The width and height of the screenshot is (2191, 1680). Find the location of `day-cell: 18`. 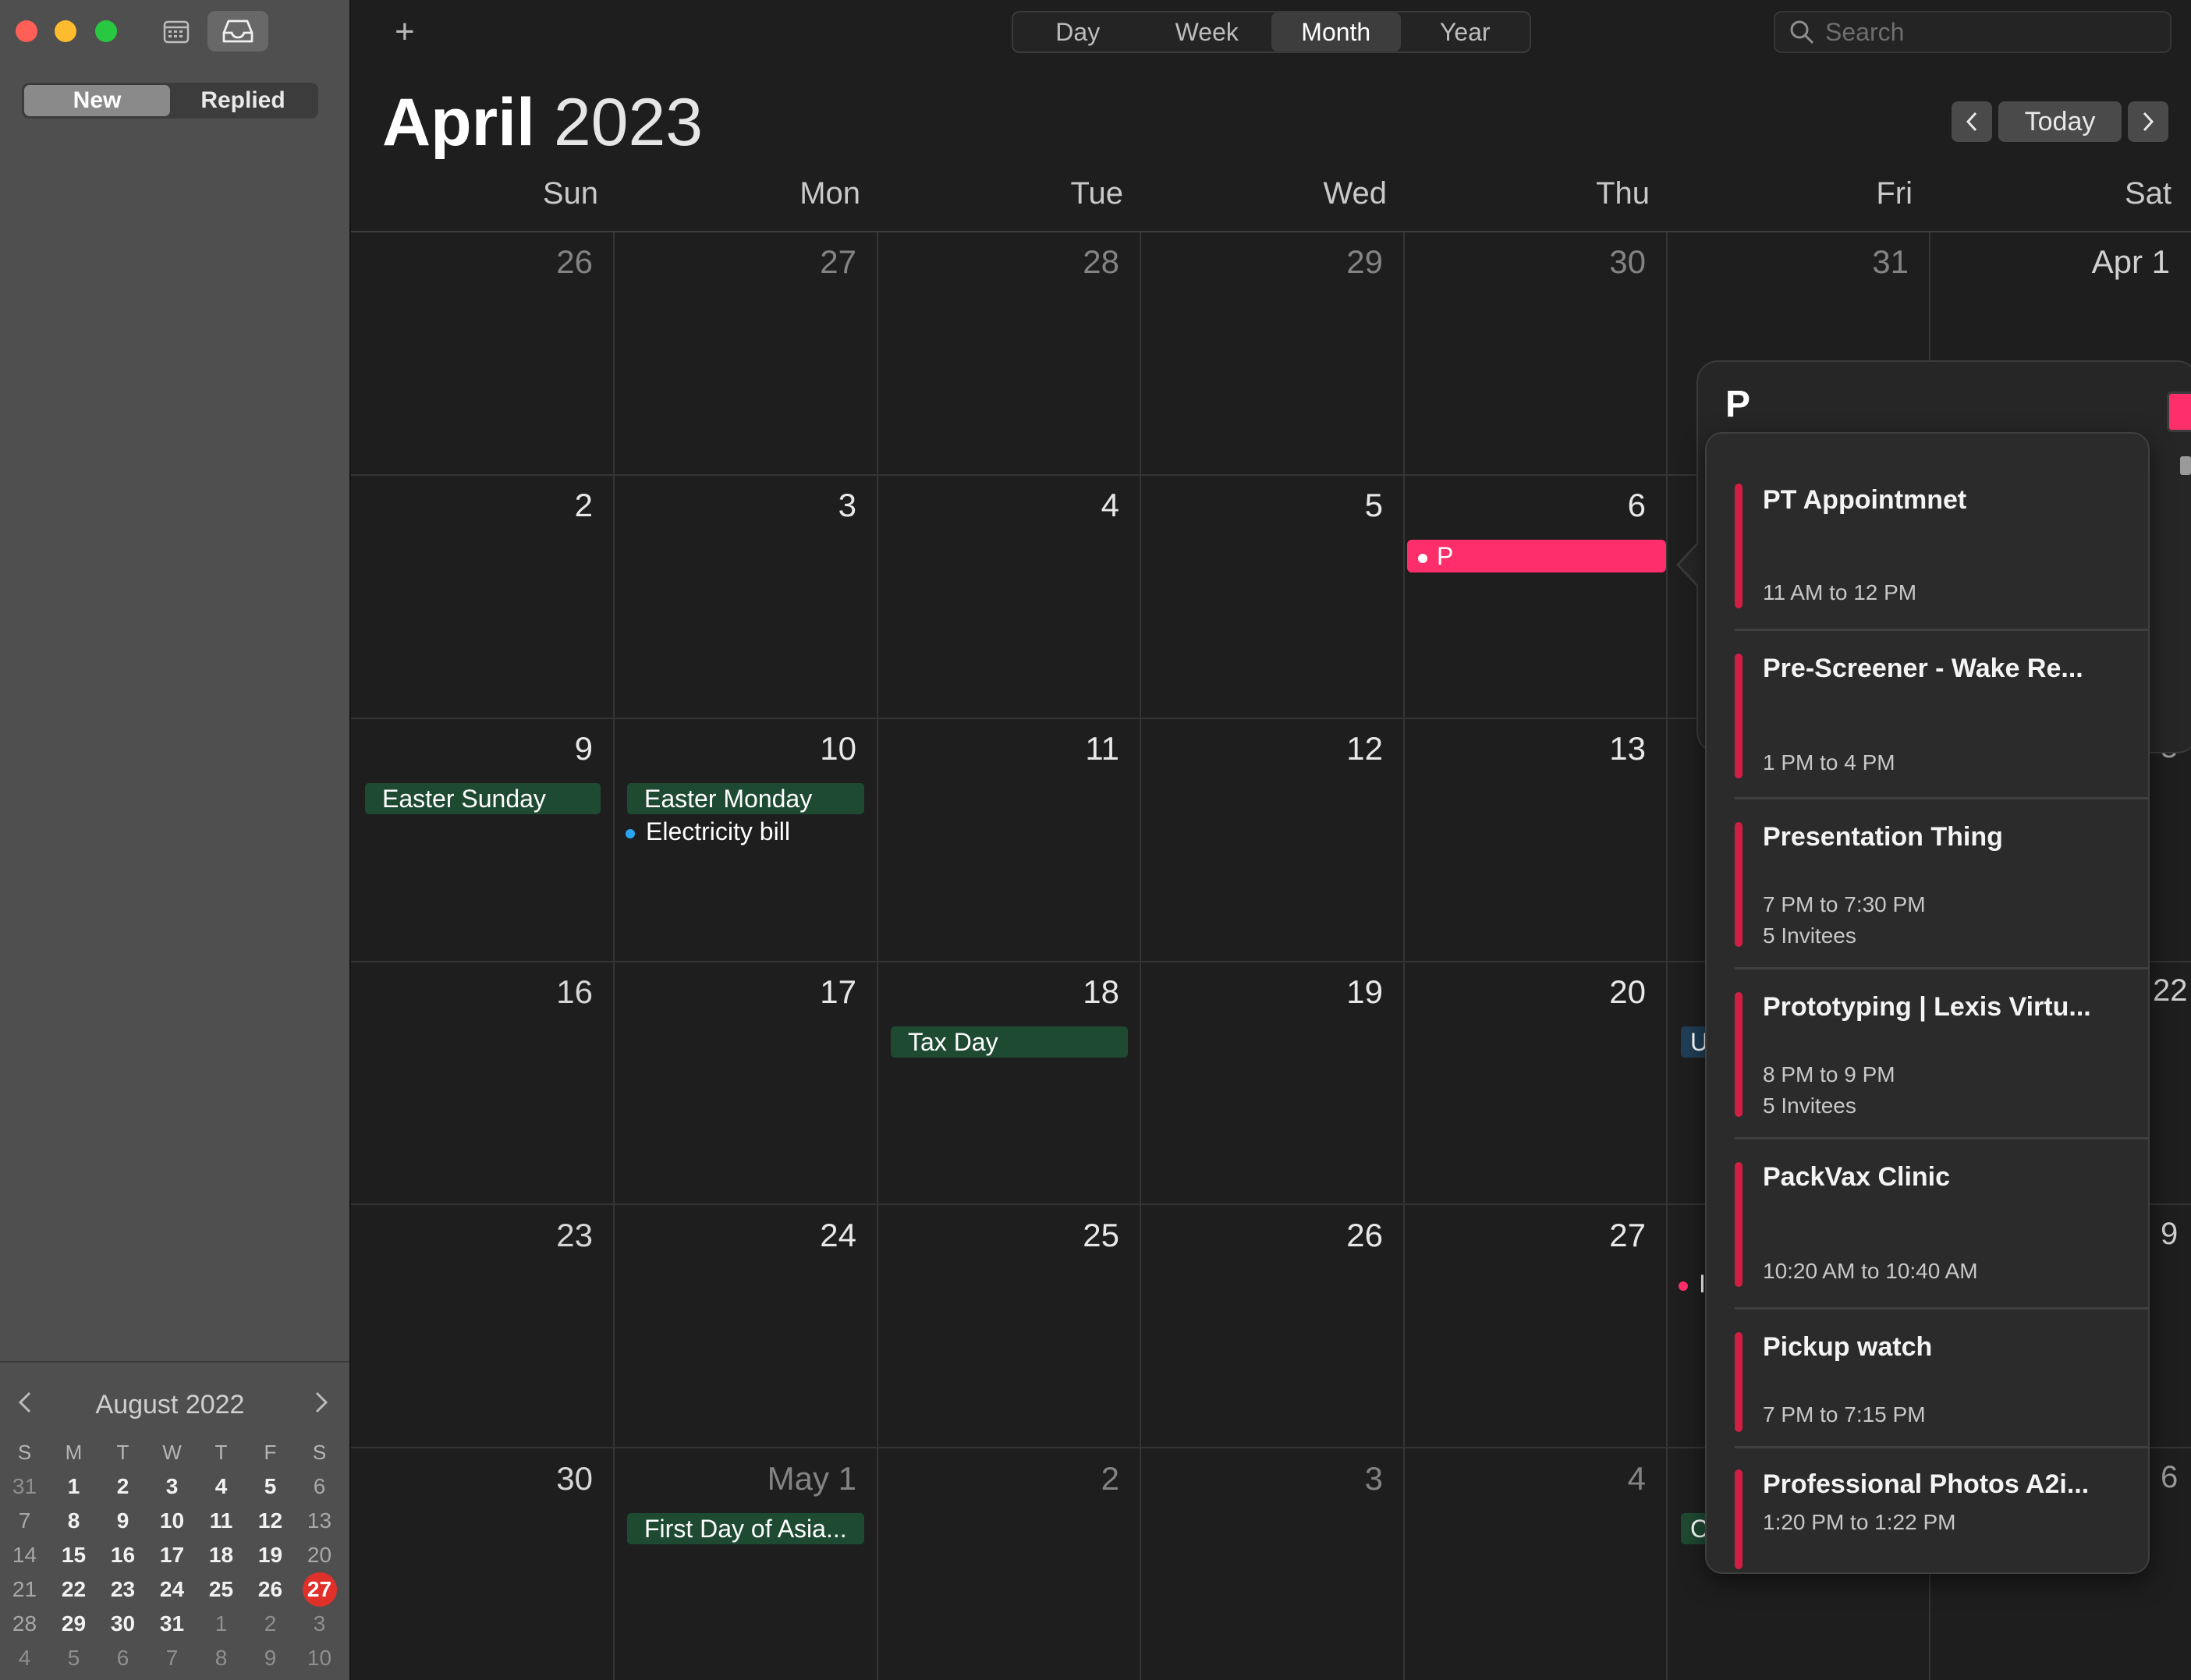

day-cell: 18 is located at coordinates (1041, 992).